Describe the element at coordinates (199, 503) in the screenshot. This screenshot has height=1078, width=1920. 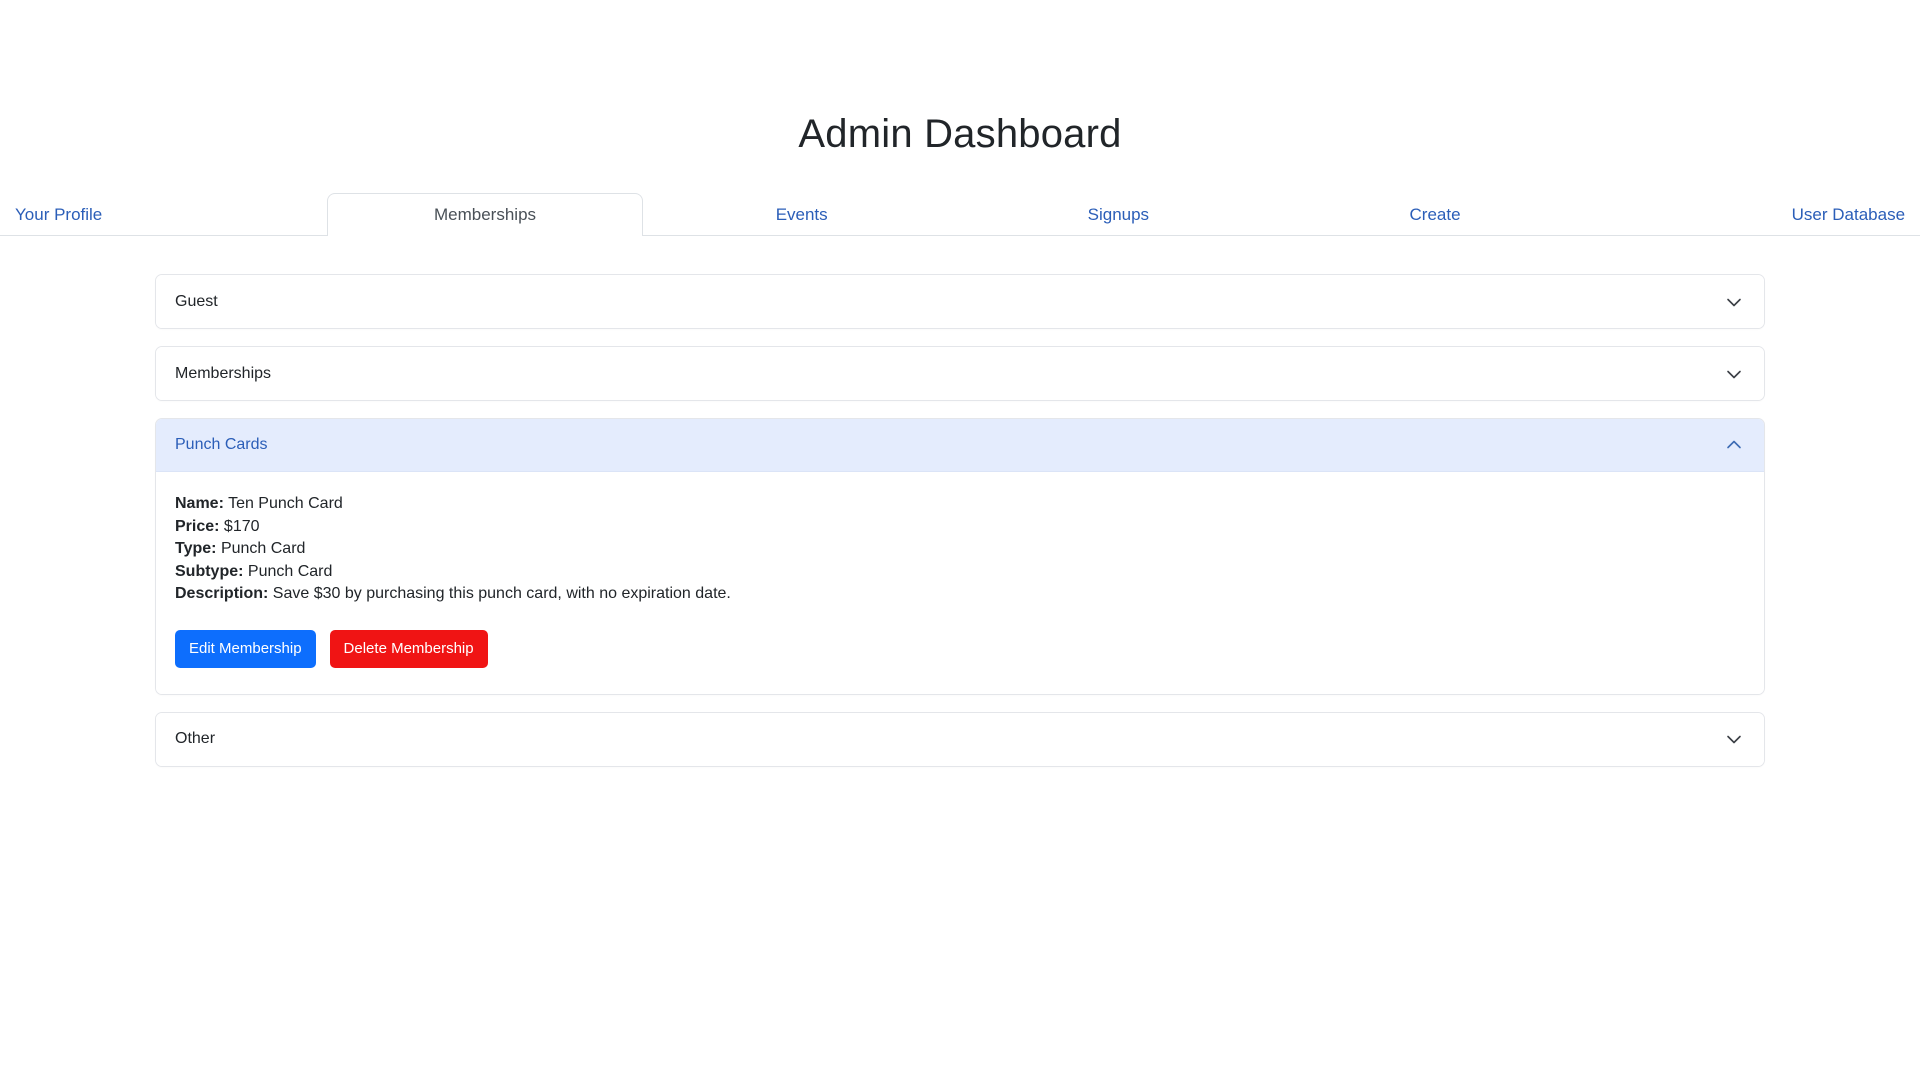
I see `detail-label: Name:` at that location.